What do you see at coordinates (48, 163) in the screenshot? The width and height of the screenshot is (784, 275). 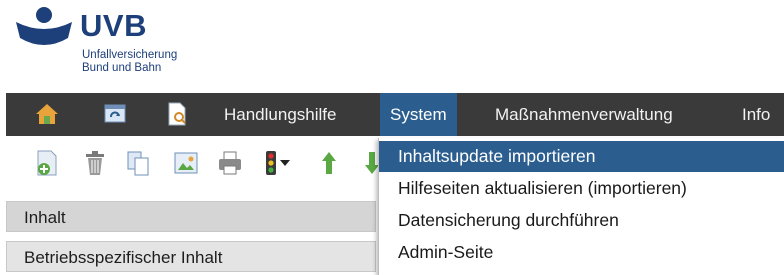 I see `add-document-icon` at bounding box center [48, 163].